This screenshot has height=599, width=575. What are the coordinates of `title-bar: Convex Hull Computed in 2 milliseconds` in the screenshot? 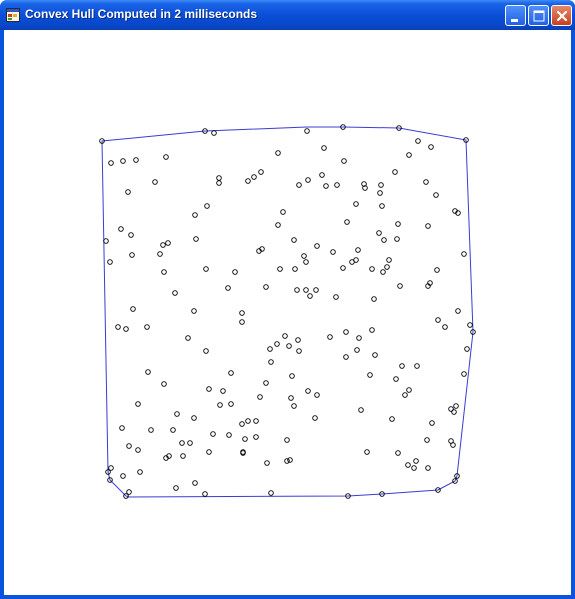 It's located at (287, 15).